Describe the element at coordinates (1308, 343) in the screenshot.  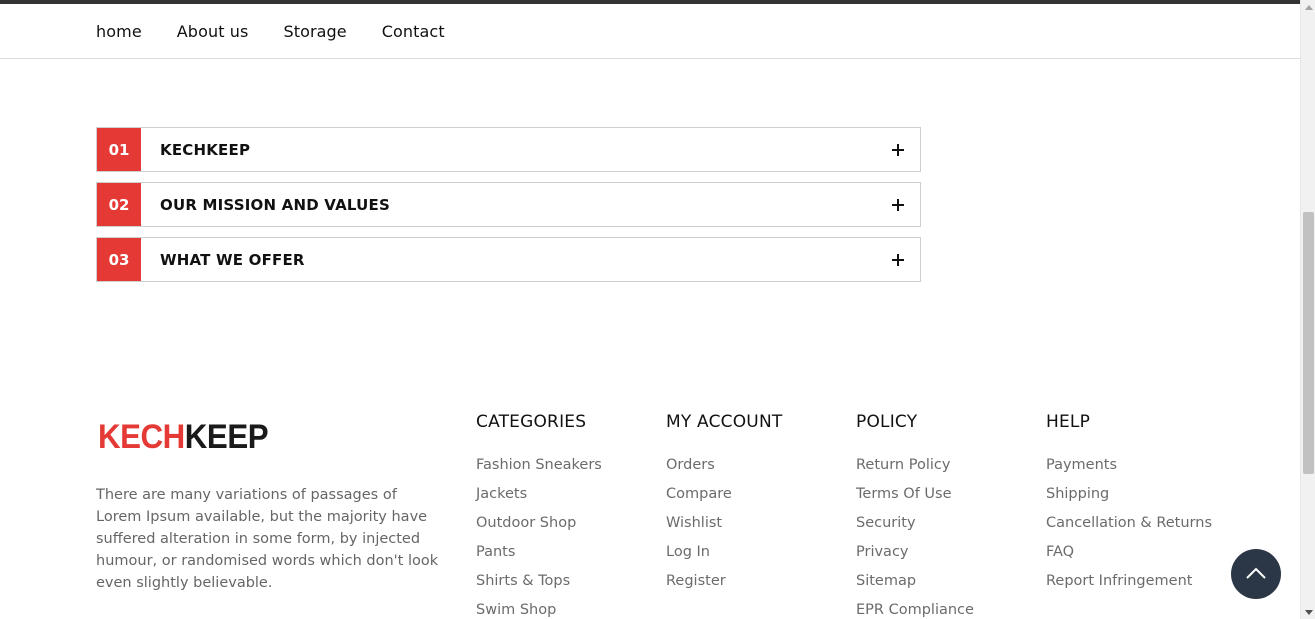
I see `scrollbar-thumb` at that location.